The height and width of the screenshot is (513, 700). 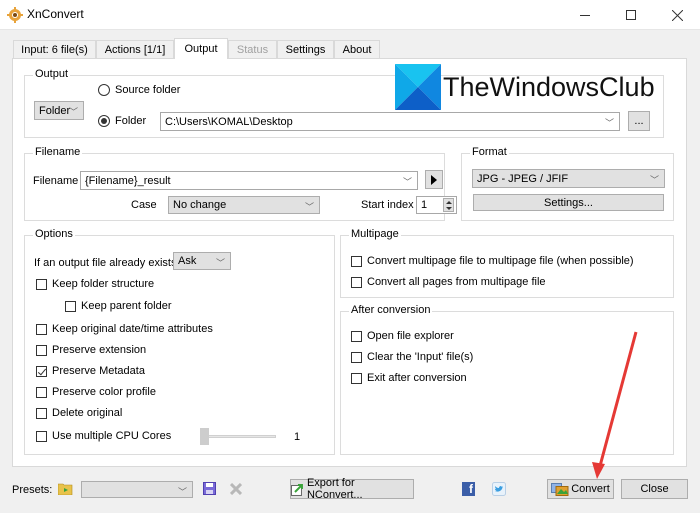 I want to click on close-button: Close, so click(x=654, y=489).